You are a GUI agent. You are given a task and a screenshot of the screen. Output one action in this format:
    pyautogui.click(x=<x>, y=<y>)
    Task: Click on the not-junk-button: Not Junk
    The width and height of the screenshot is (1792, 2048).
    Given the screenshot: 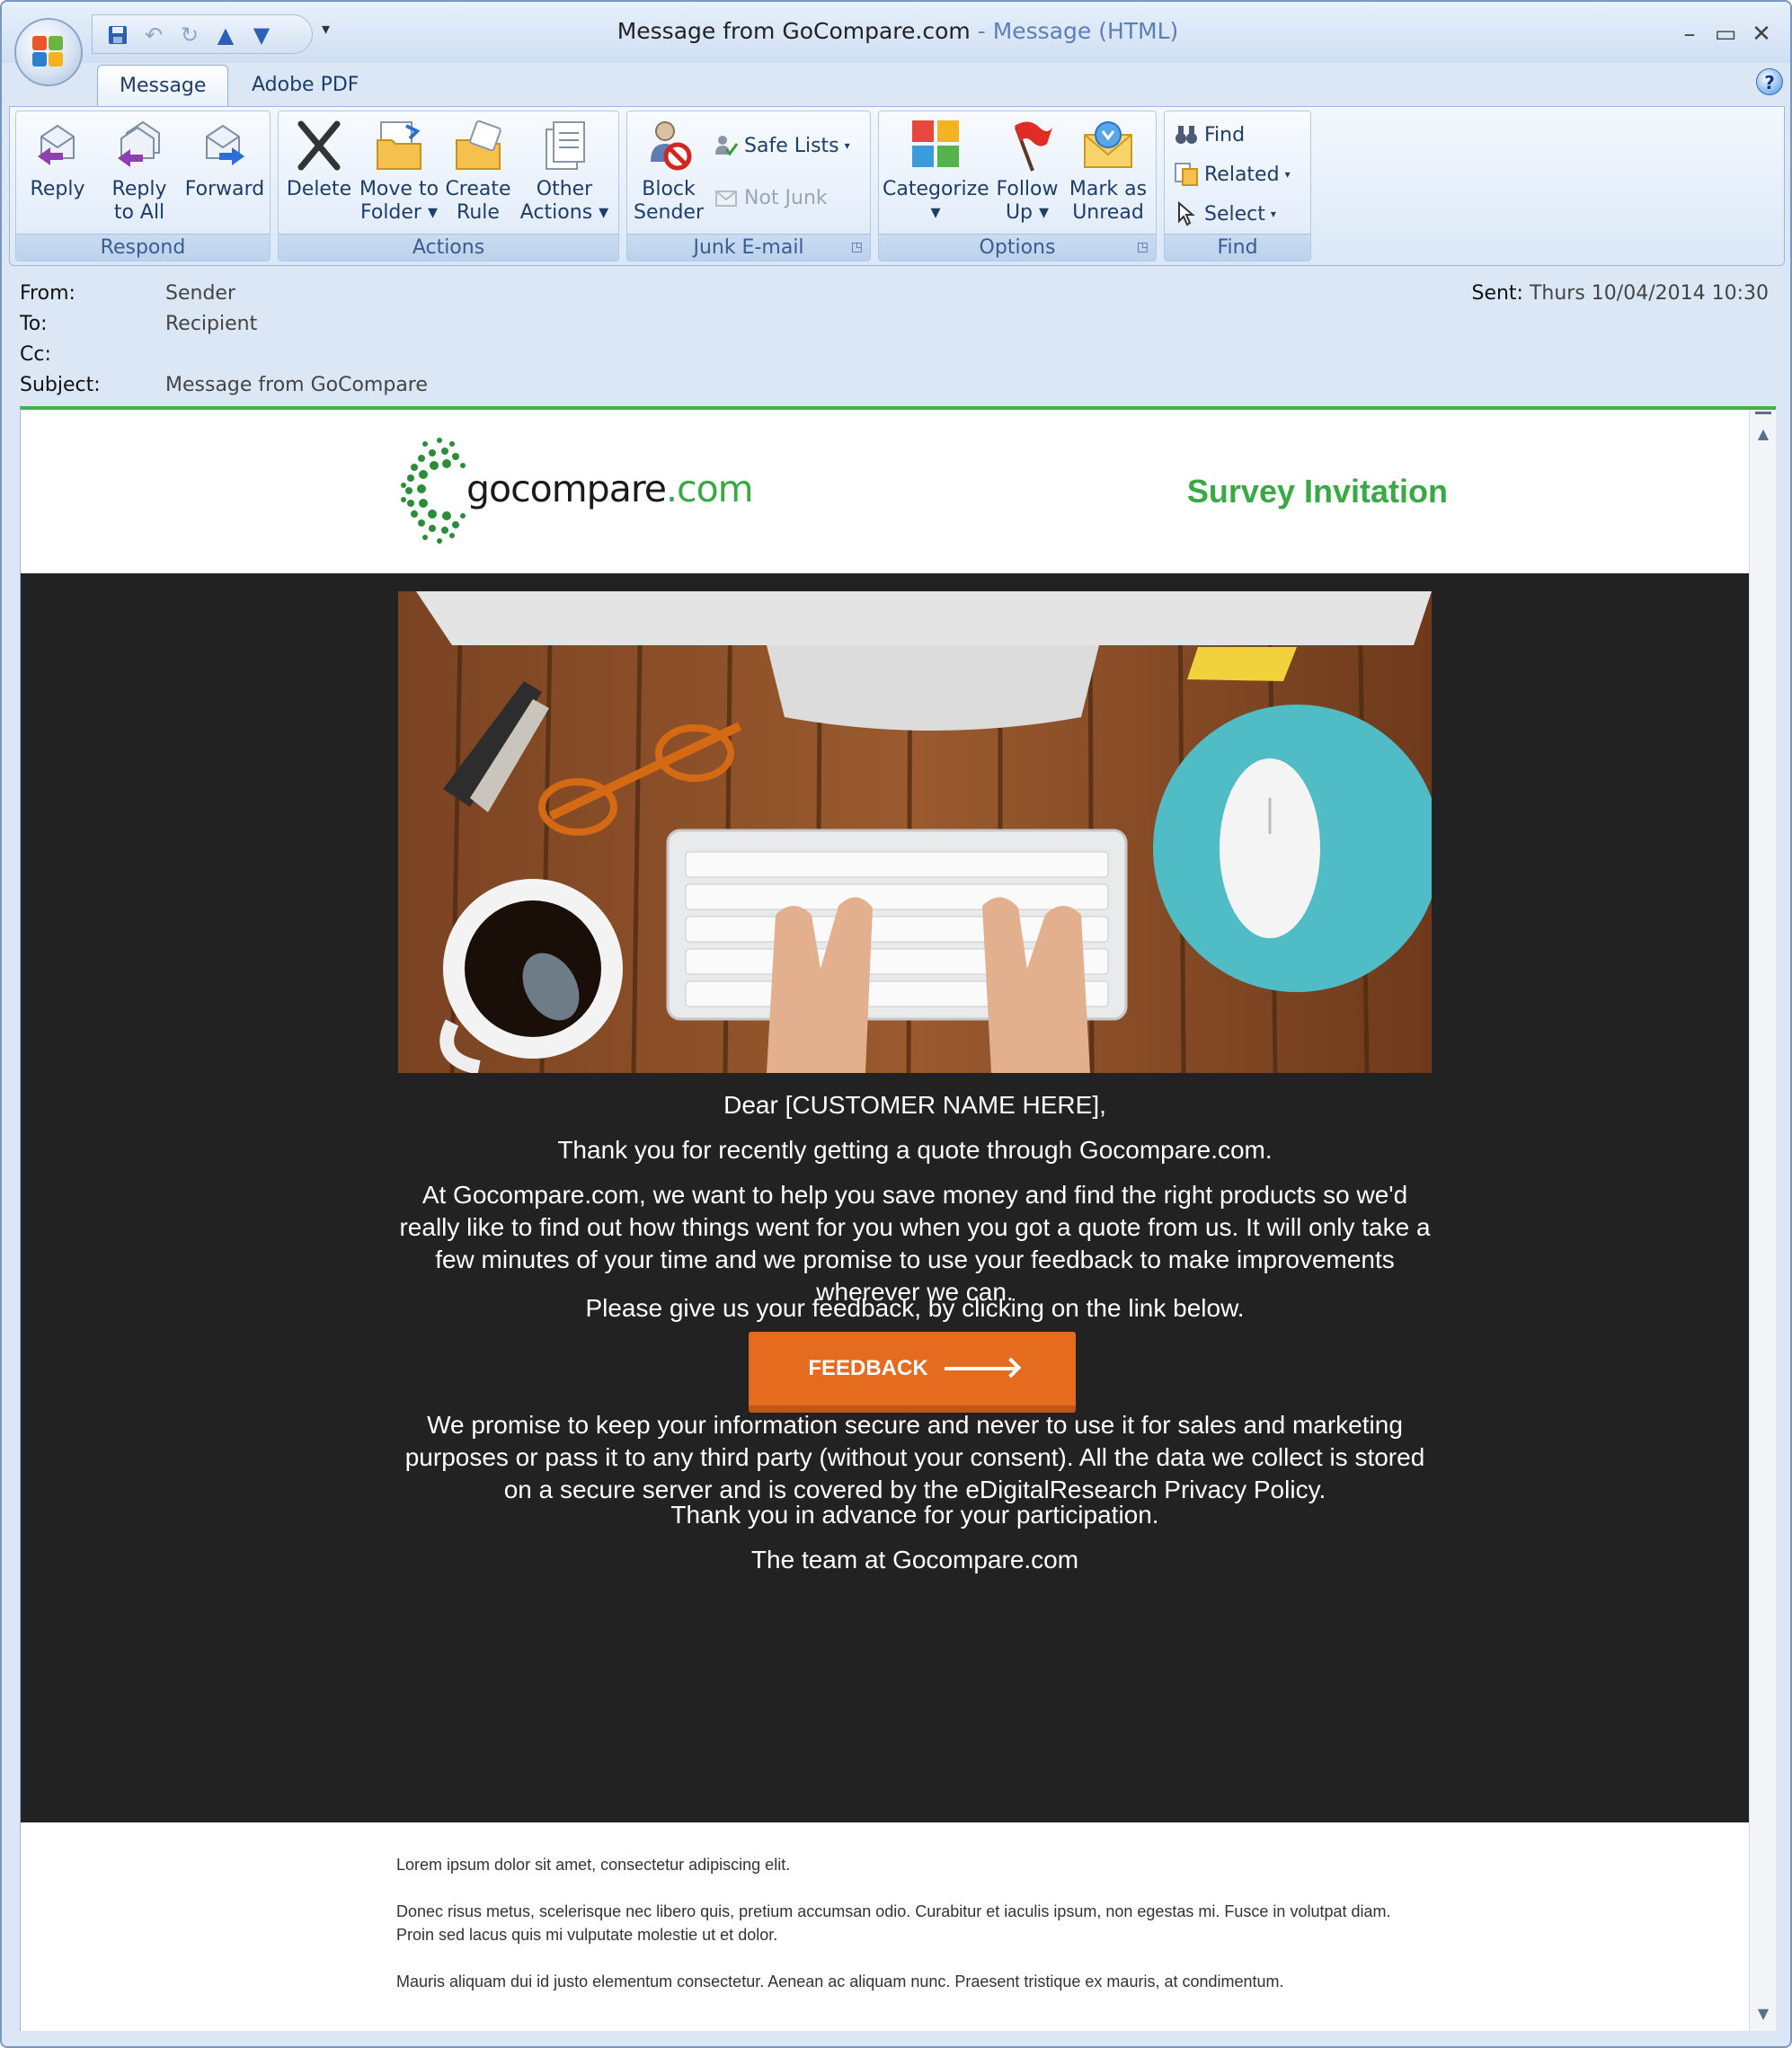 What is the action you would take?
    pyautogui.click(x=771, y=197)
    